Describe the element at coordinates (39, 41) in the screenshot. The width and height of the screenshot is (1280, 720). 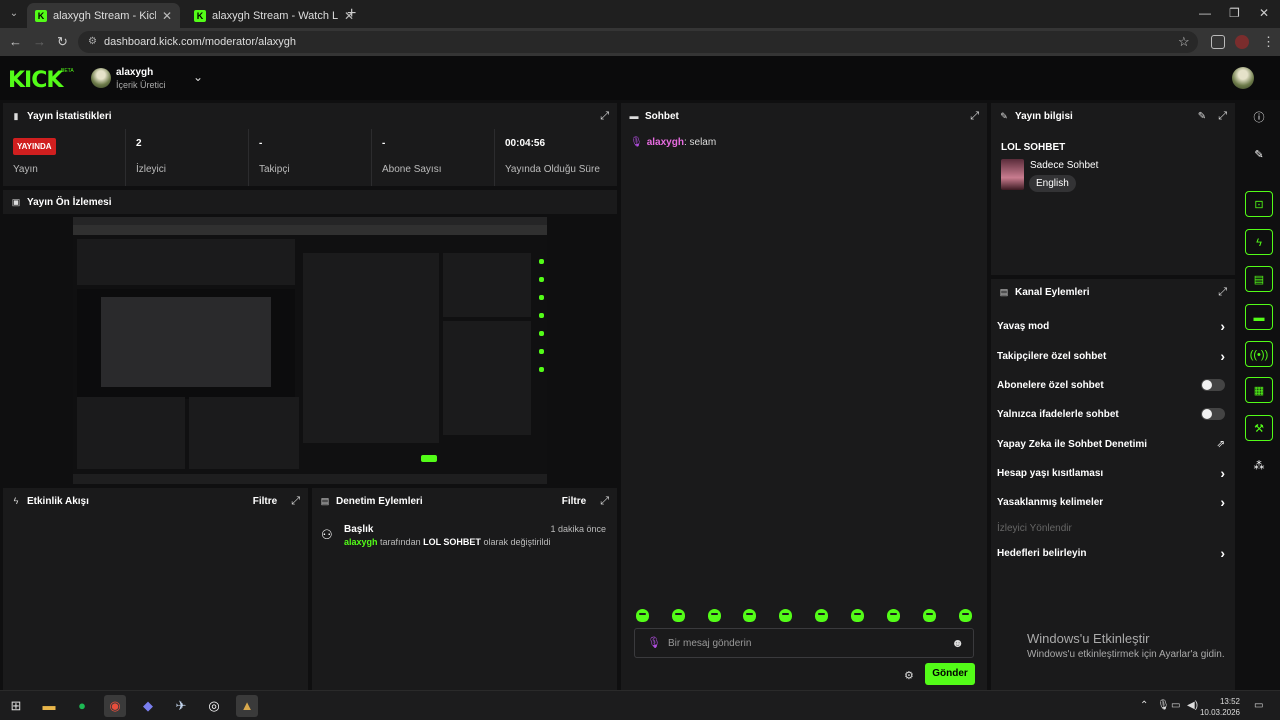
I see `forward-icon: →` at that location.